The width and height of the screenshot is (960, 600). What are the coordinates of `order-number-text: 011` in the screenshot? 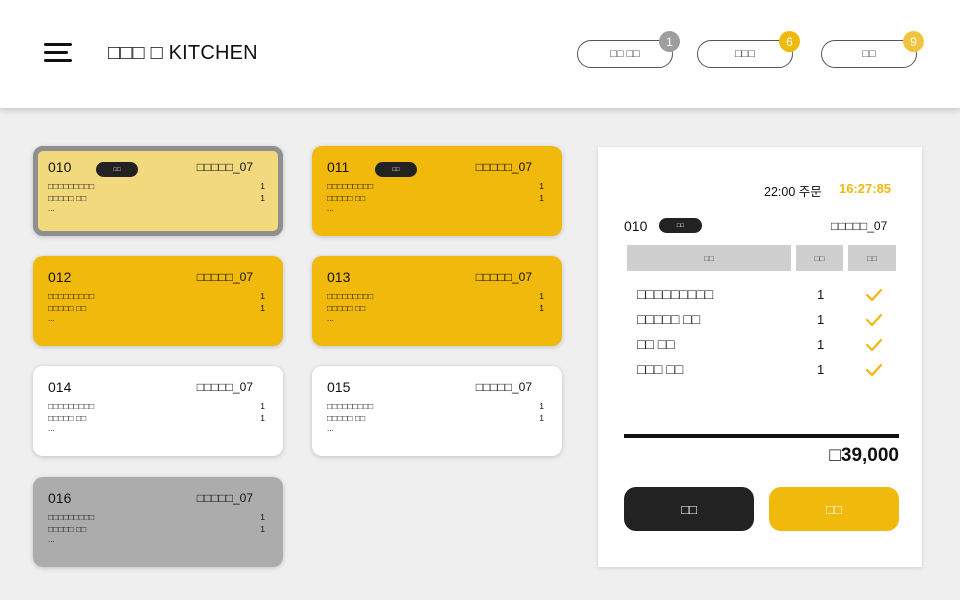 It's located at (338, 167).